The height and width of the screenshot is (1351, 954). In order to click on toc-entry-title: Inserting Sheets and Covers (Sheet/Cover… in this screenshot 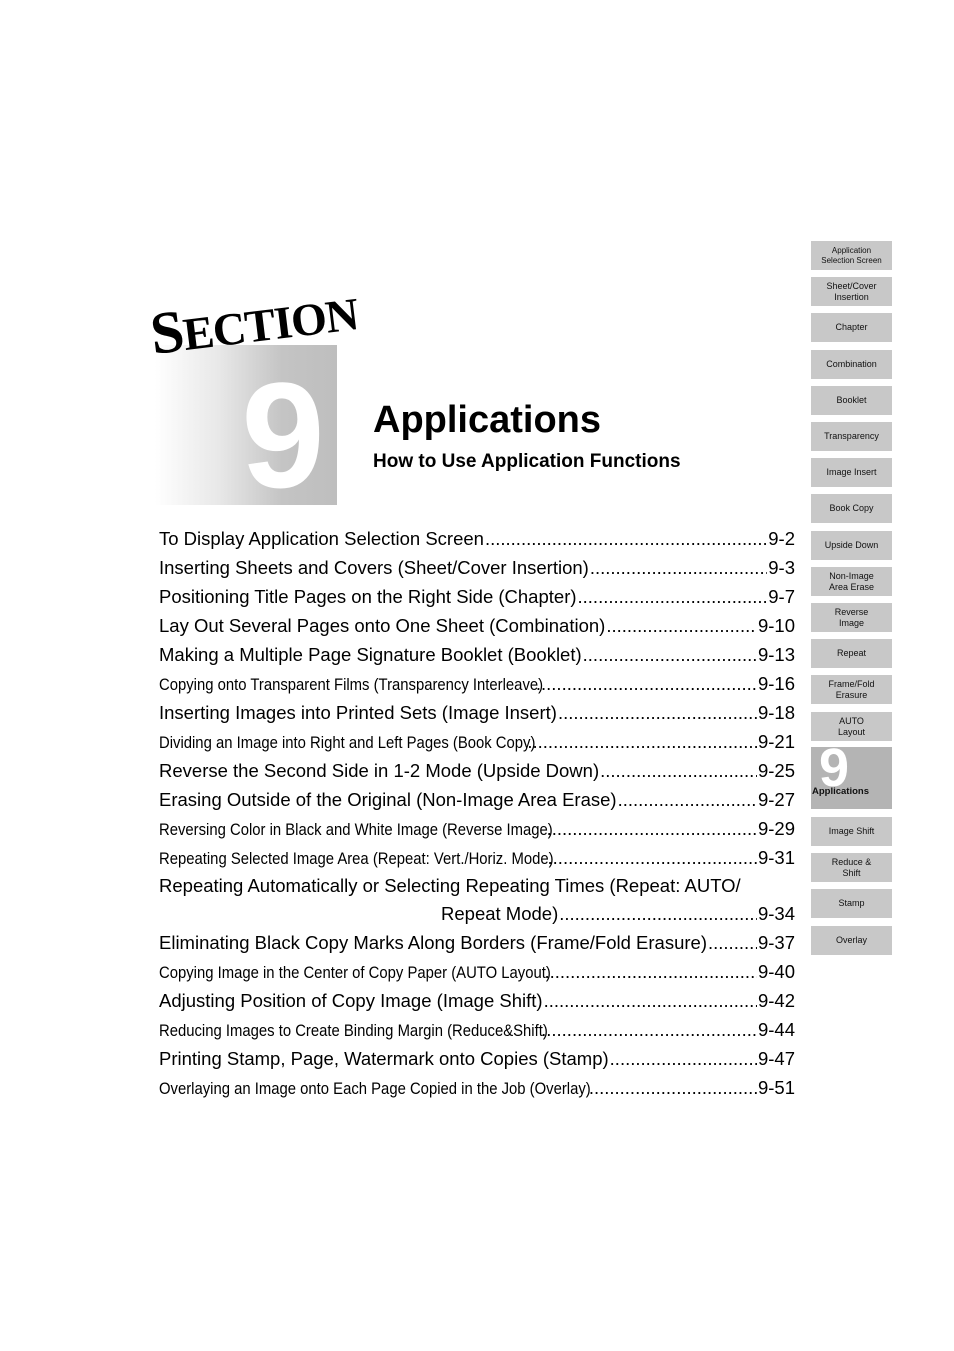, I will do `click(374, 567)`.